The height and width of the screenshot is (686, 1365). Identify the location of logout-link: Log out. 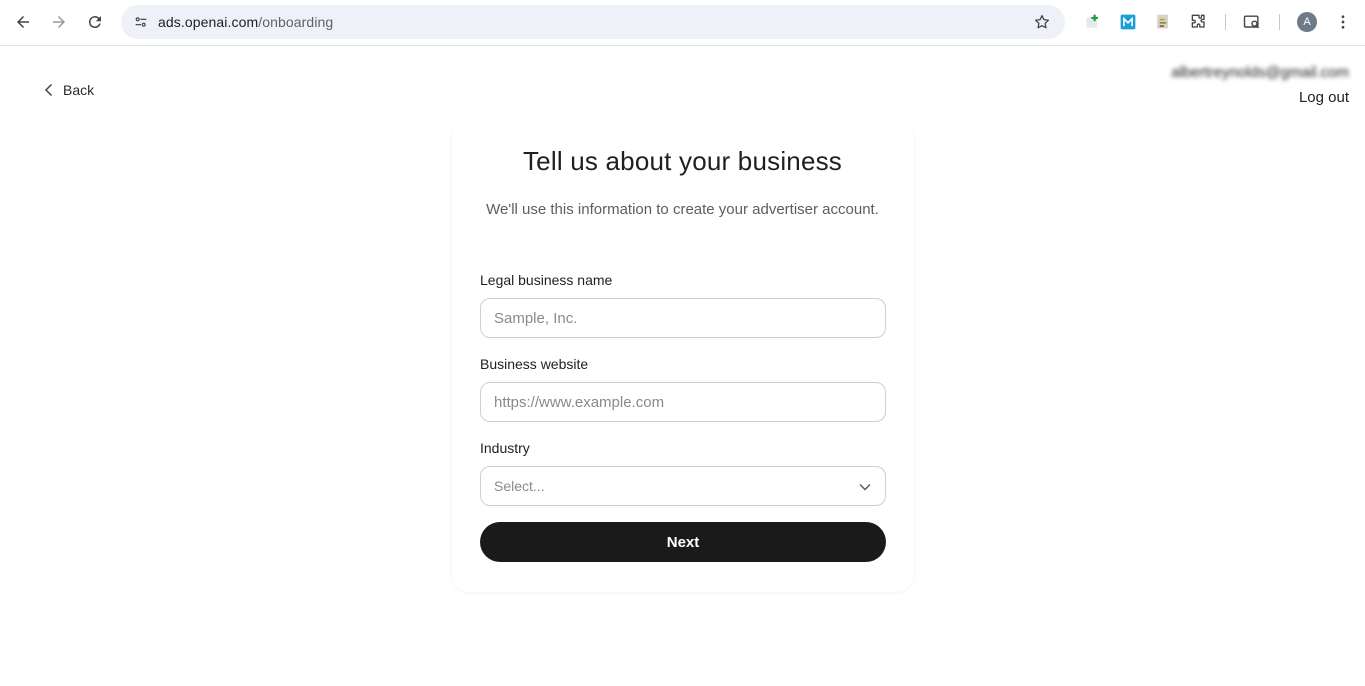
(1260, 97).